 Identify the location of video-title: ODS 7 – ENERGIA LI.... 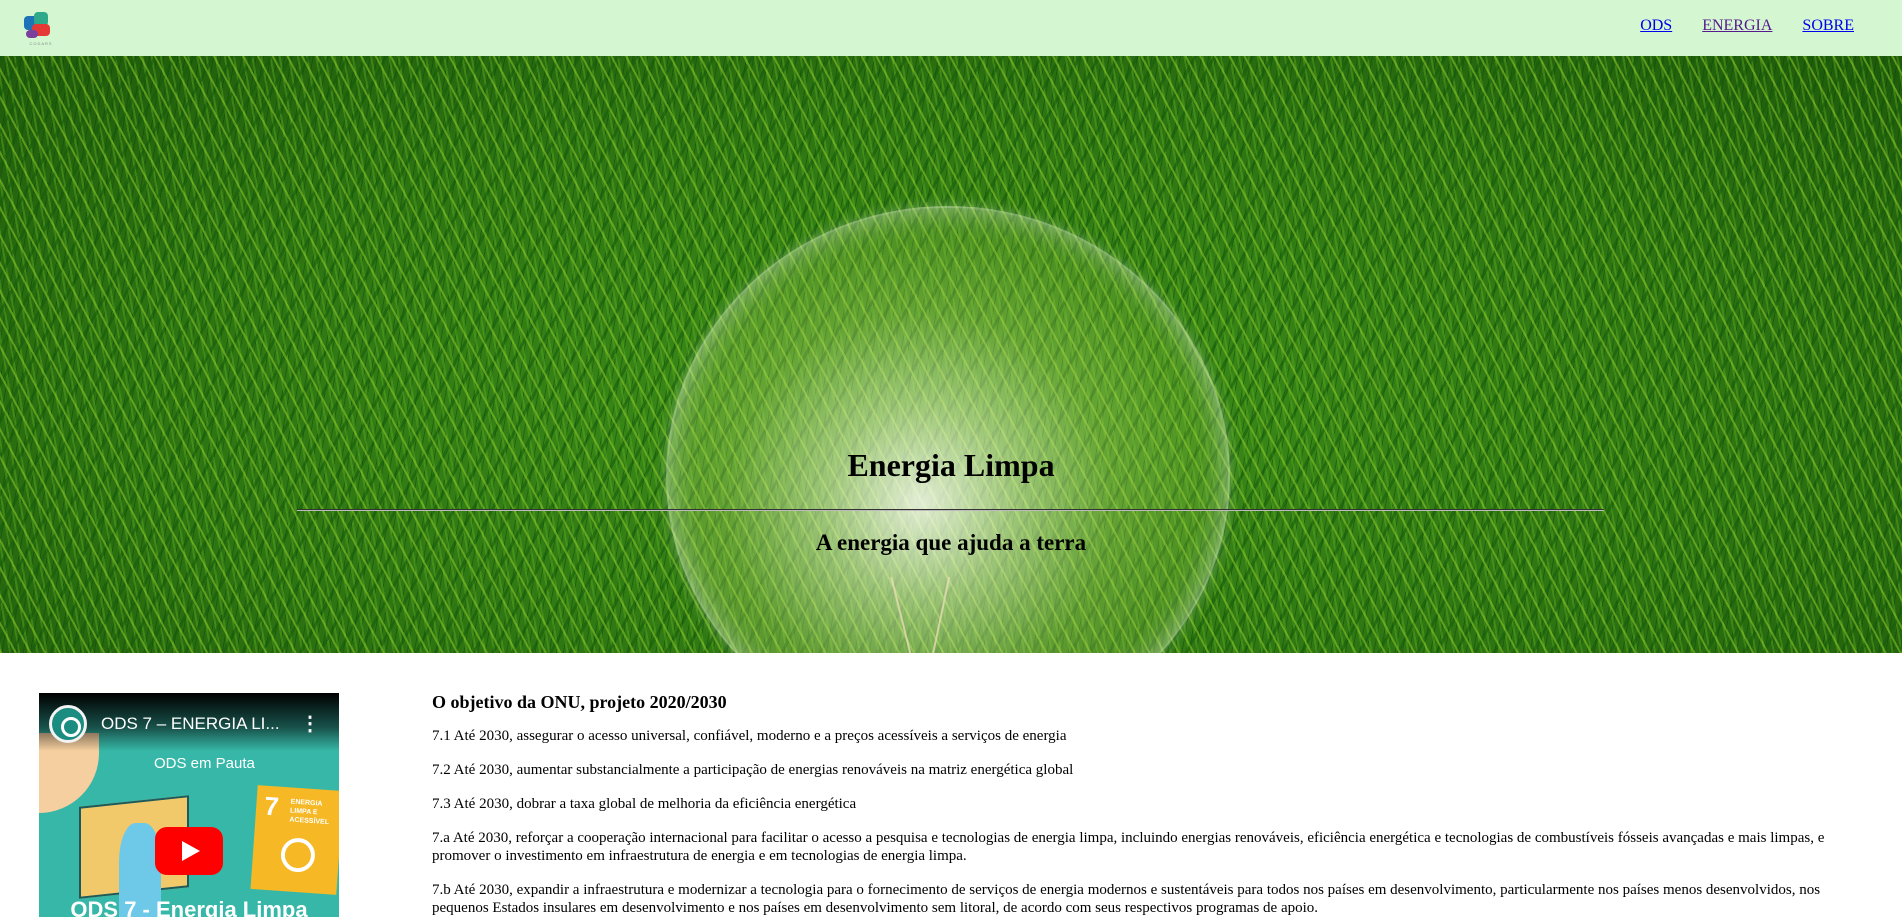
(196, 724).